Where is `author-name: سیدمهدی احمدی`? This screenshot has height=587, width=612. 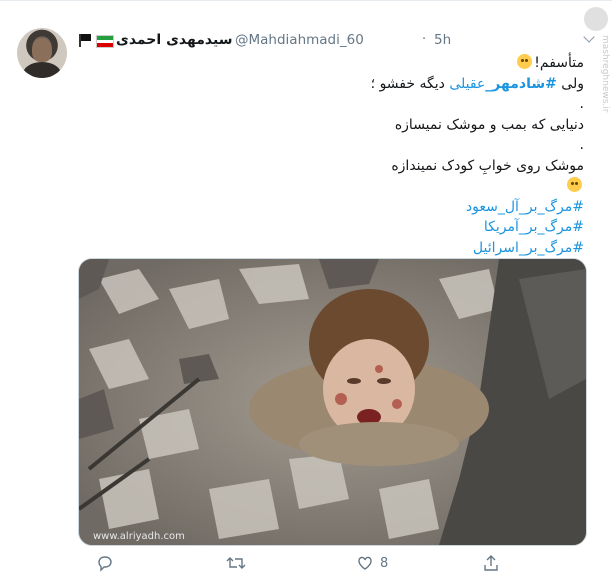 author-name: سیدمهدی احمدی is located at coordinates (174, 40).